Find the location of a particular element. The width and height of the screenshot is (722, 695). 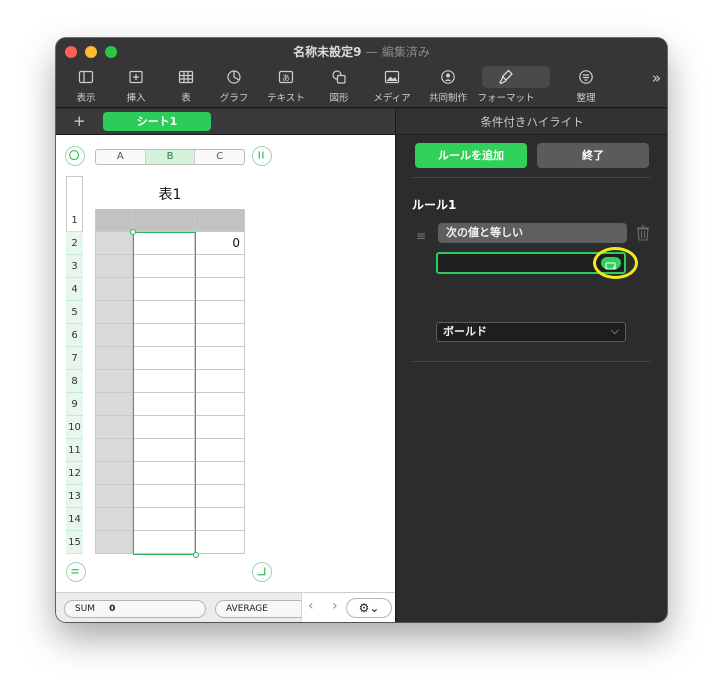

row-header-11: 11 is located at coordinates (74, 450).